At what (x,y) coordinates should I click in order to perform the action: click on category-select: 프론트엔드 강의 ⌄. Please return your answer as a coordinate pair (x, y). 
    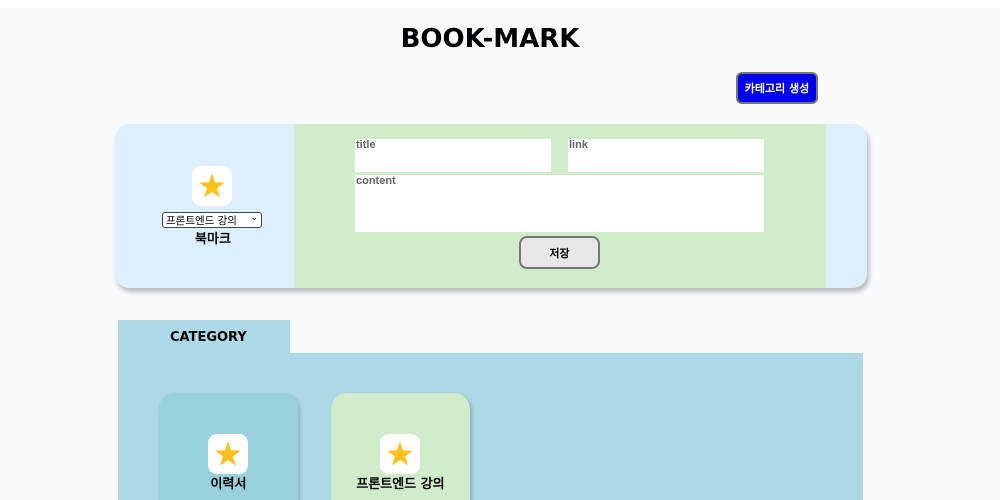
    Looking at the image, I should click on (212, 220).